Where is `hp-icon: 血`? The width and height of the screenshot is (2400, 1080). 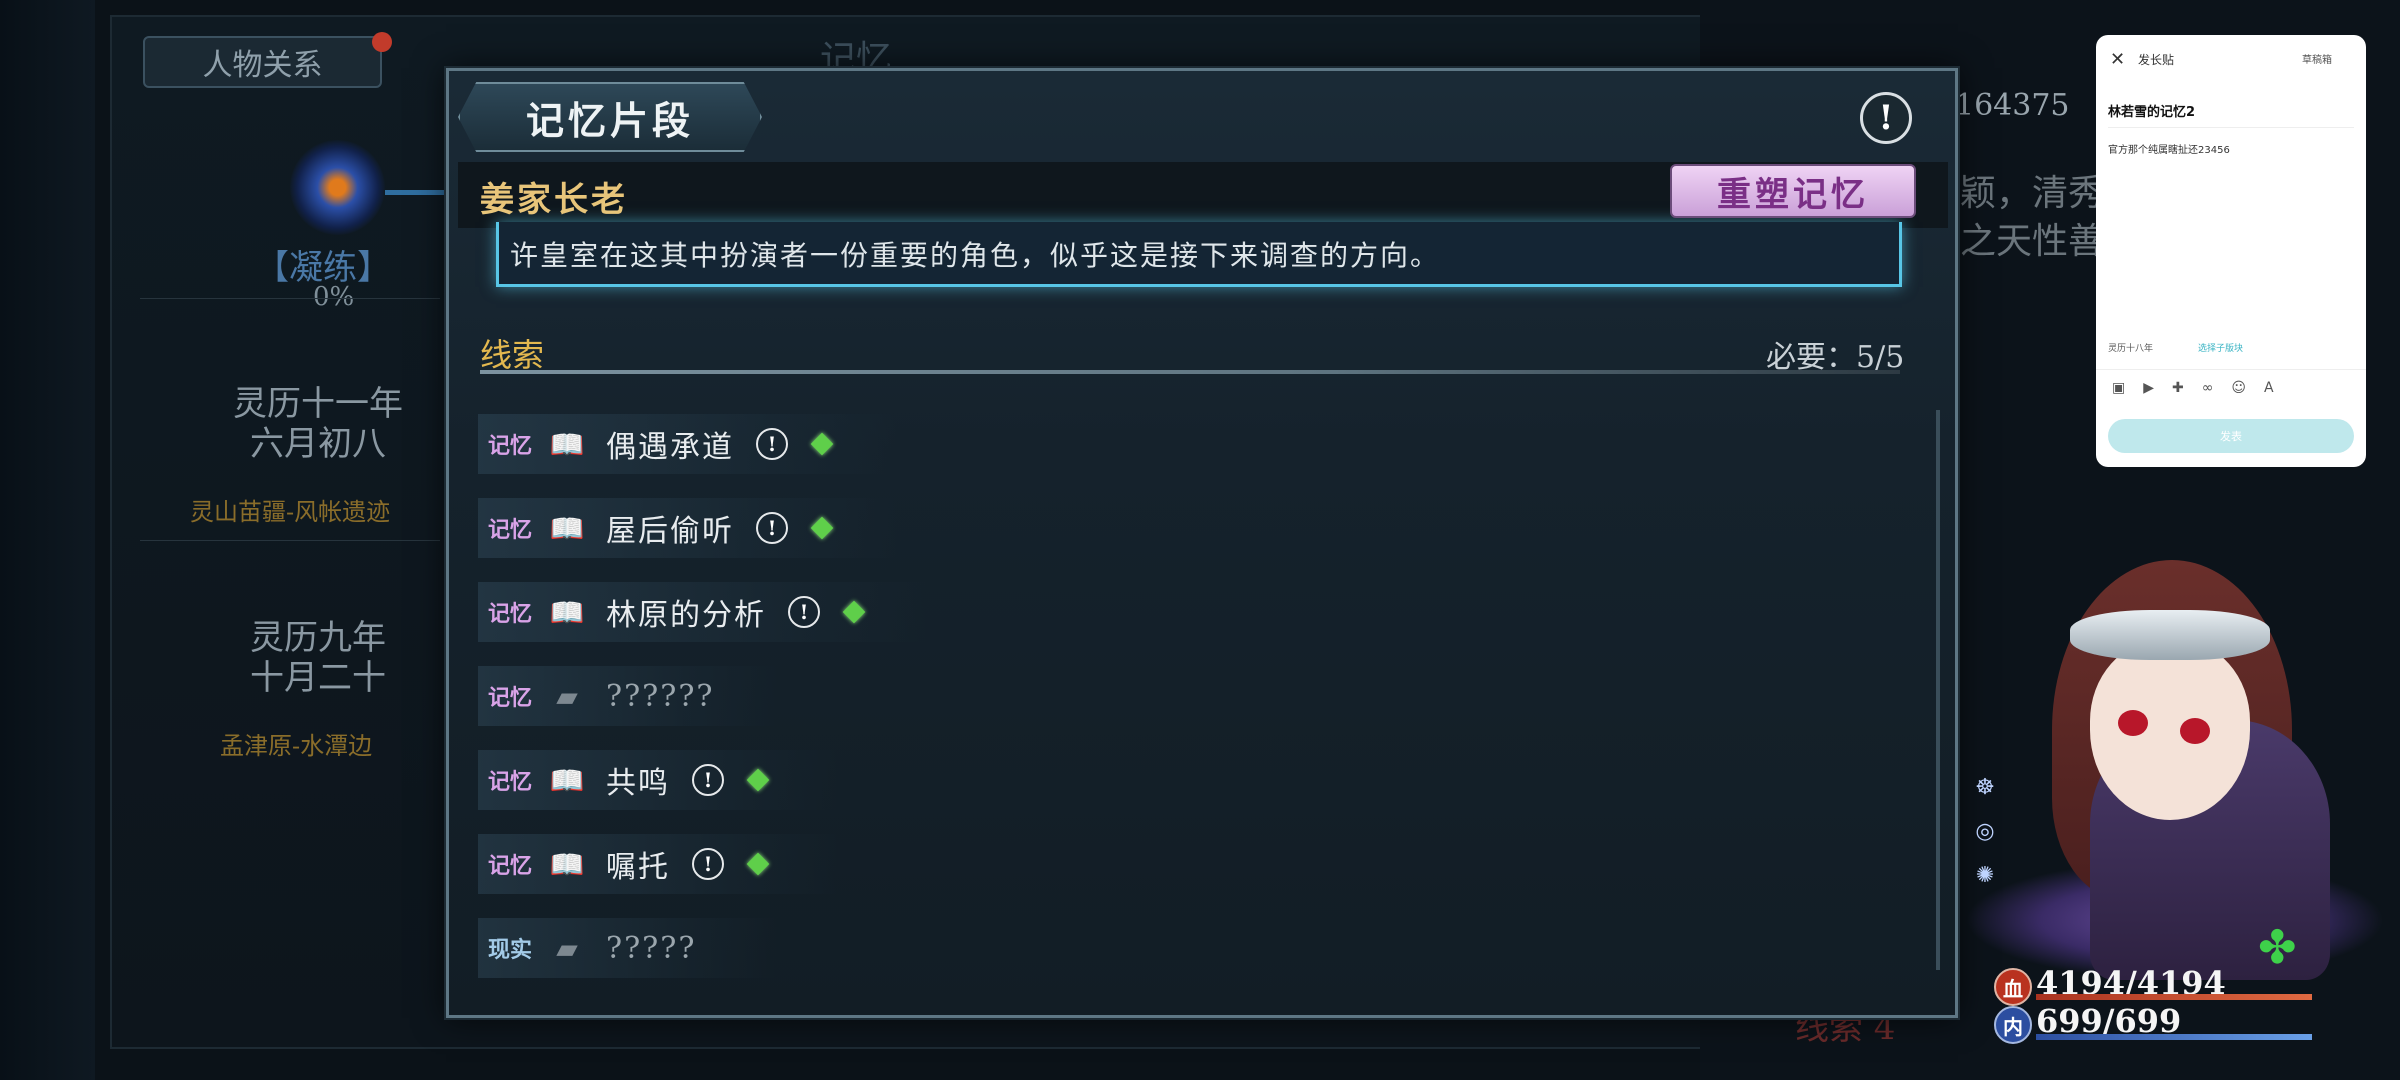
hp-icon: 血 is located at coordinates (2013, 987).